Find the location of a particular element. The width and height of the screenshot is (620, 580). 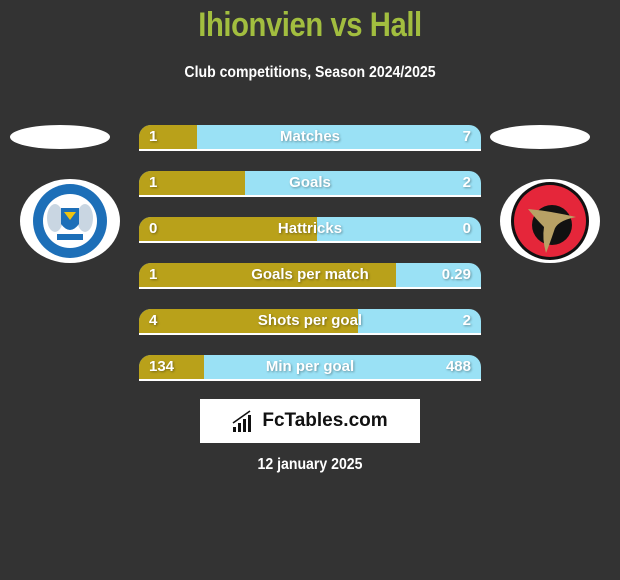

stat-label: Goals is located at coordinates (310, 182).